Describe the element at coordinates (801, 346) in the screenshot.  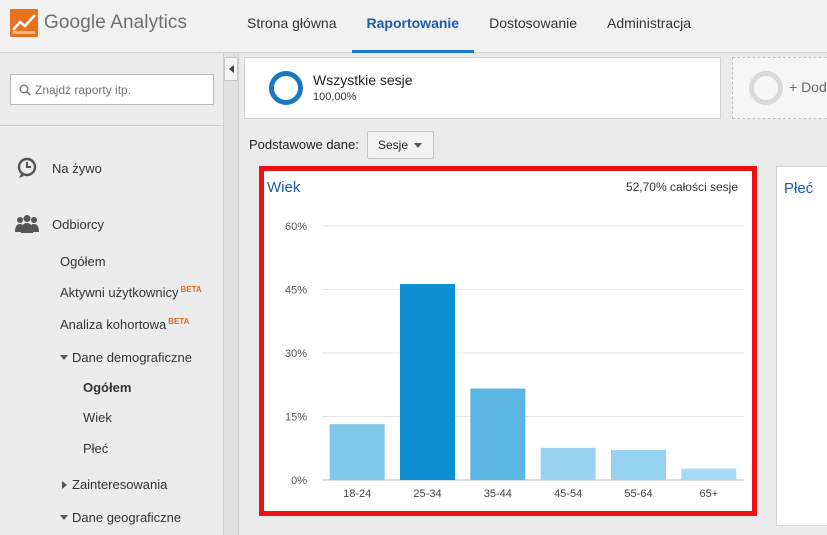
I see `gender-chart-card: Płeć` at that location.